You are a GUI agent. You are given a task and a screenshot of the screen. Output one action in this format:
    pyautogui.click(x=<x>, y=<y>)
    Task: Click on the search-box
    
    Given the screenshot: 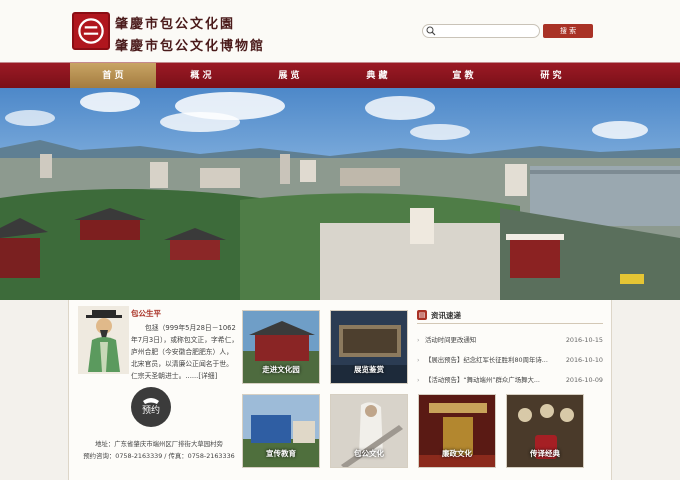 What is the action you would take?
    pyautogui.click(x=481, y=31)
    